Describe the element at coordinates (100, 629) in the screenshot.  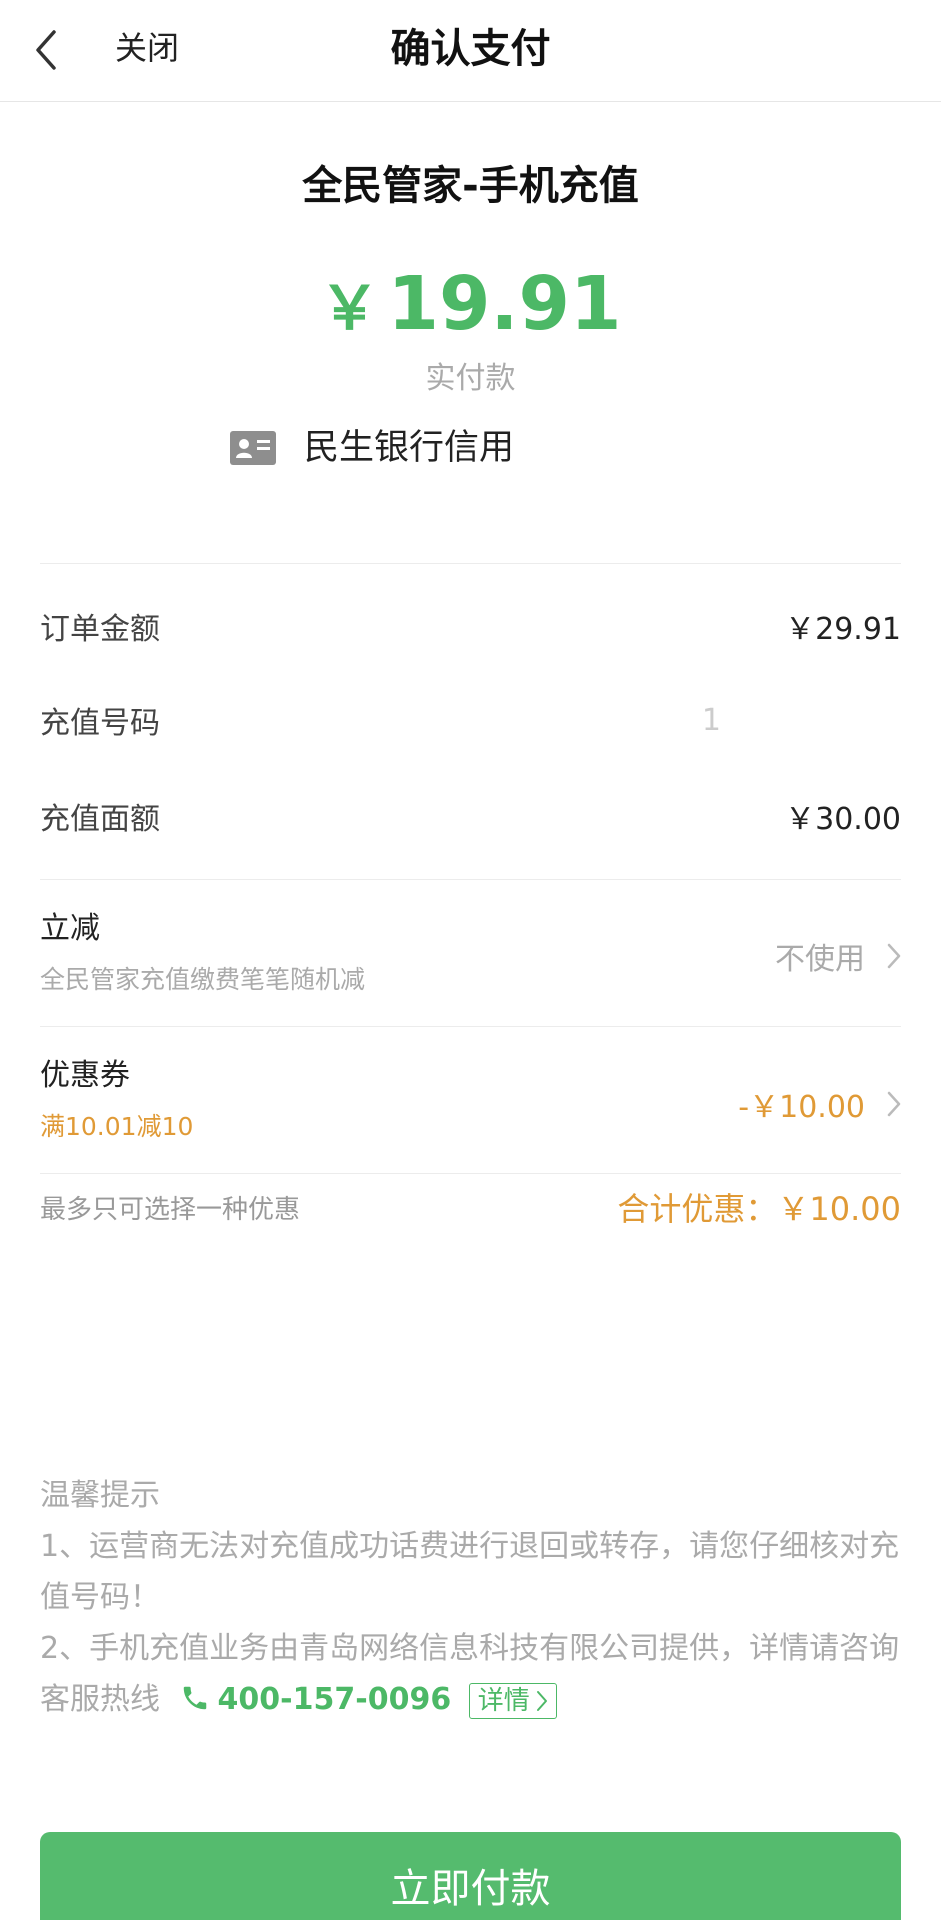
I see `detail-label: 订单金额` at that location.